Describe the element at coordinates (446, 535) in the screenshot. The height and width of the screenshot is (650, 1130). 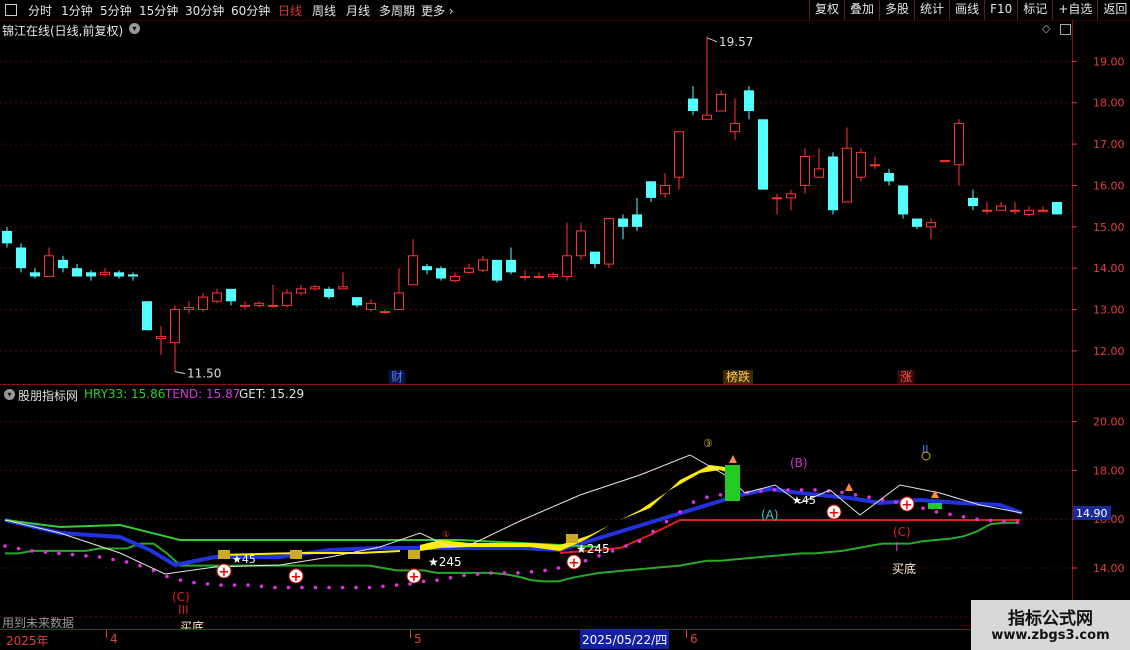
I see `circle-one: ①` at that location.